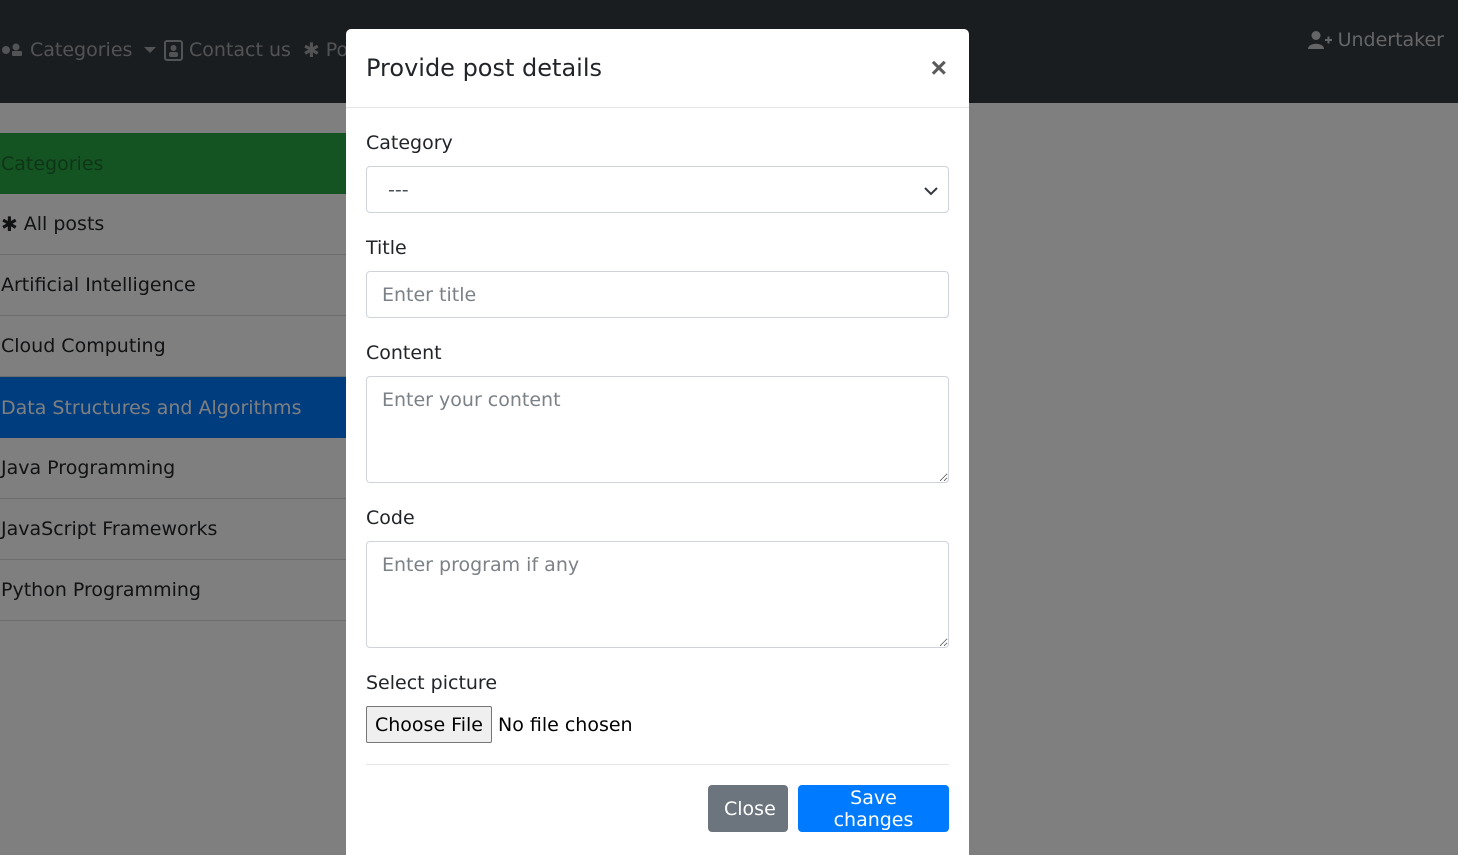 Image resolution: width=1458 pixels, height=855 pixels. What do you see at coordinates (657, 594) in the screenshot?
I see `code-textarea` at bounding box center [657, 594].